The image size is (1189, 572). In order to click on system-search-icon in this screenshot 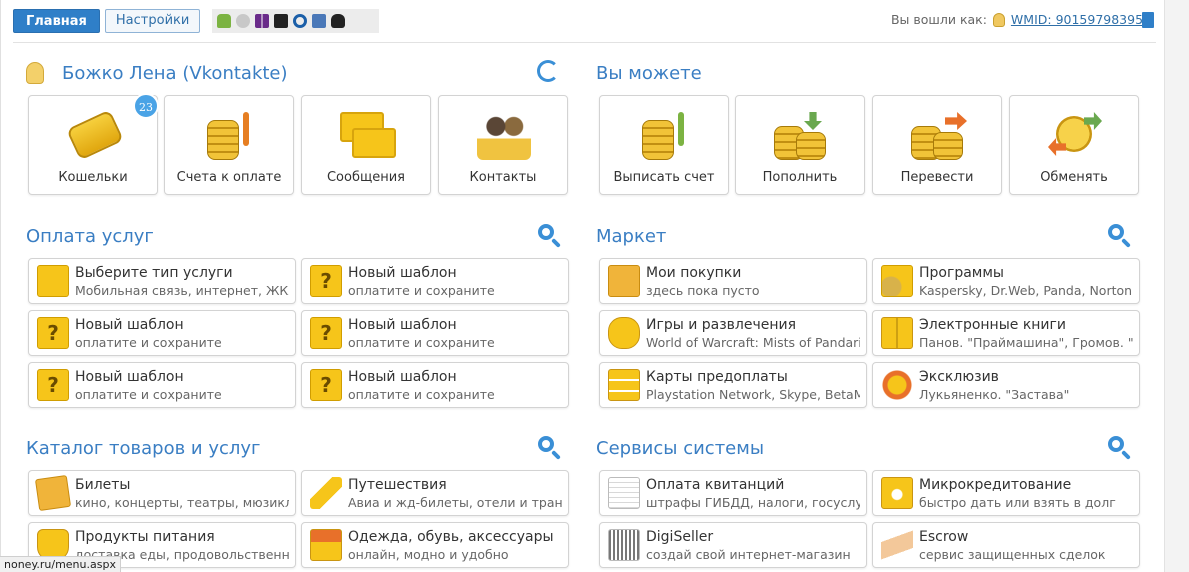, I will do `click(1120, 448)`.